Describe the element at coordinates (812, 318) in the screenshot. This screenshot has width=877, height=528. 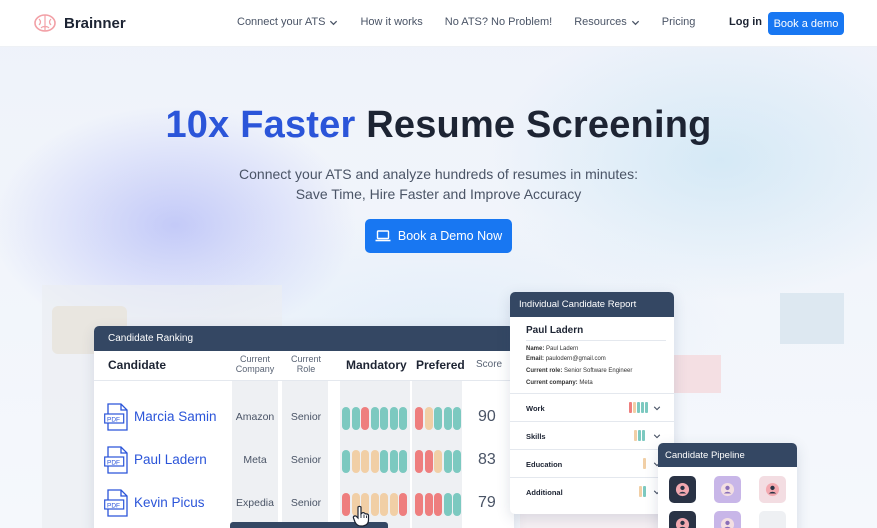
I see `decor-block-right` at that location.